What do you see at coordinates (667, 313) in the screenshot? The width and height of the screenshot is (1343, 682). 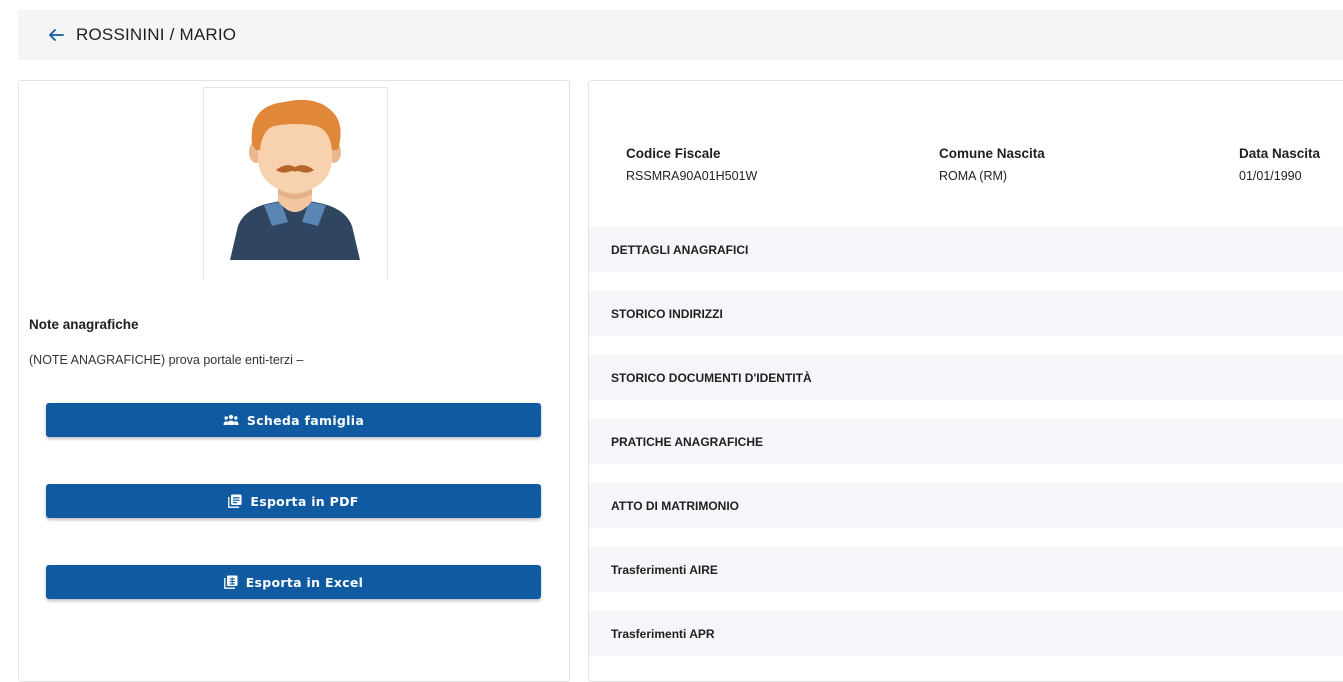 I see `section-label: STORICO INDIRIZZI` at bounding box center [667, 313].